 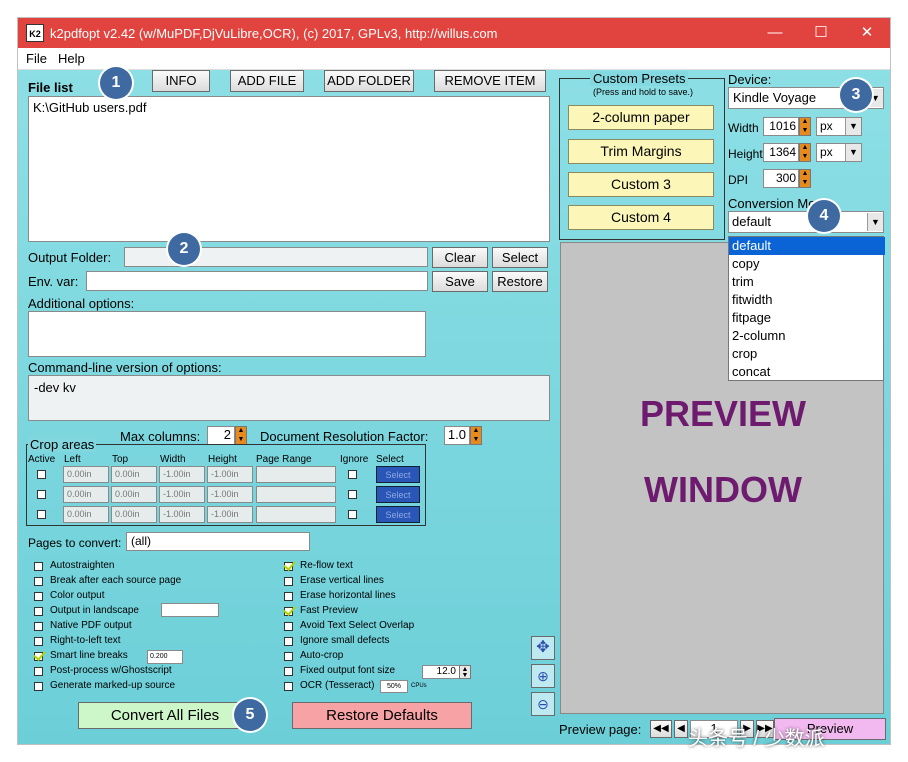 I want to click on move-icon: ✥, so click(x=543, y=648).